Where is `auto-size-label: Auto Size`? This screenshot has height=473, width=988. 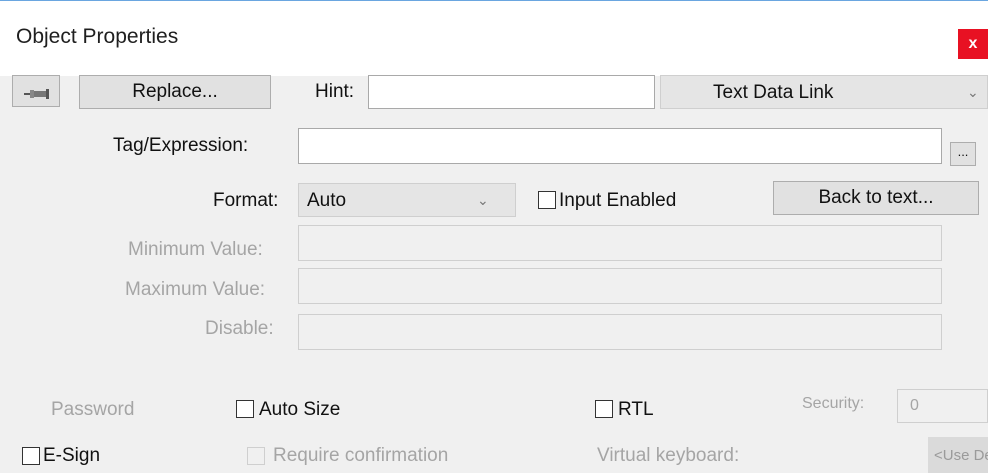 auto-size-label: Auto Size is located at coordinates (300, 409).